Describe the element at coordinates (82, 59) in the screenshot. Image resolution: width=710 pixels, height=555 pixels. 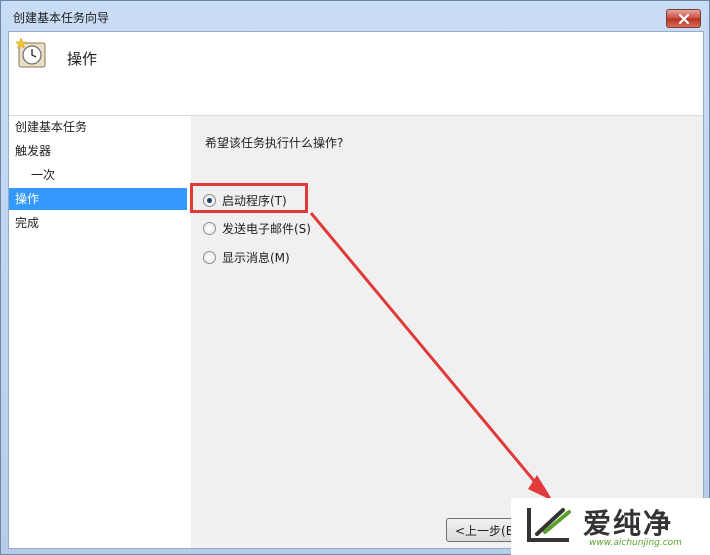
I see `page-title: 操作` at that location.